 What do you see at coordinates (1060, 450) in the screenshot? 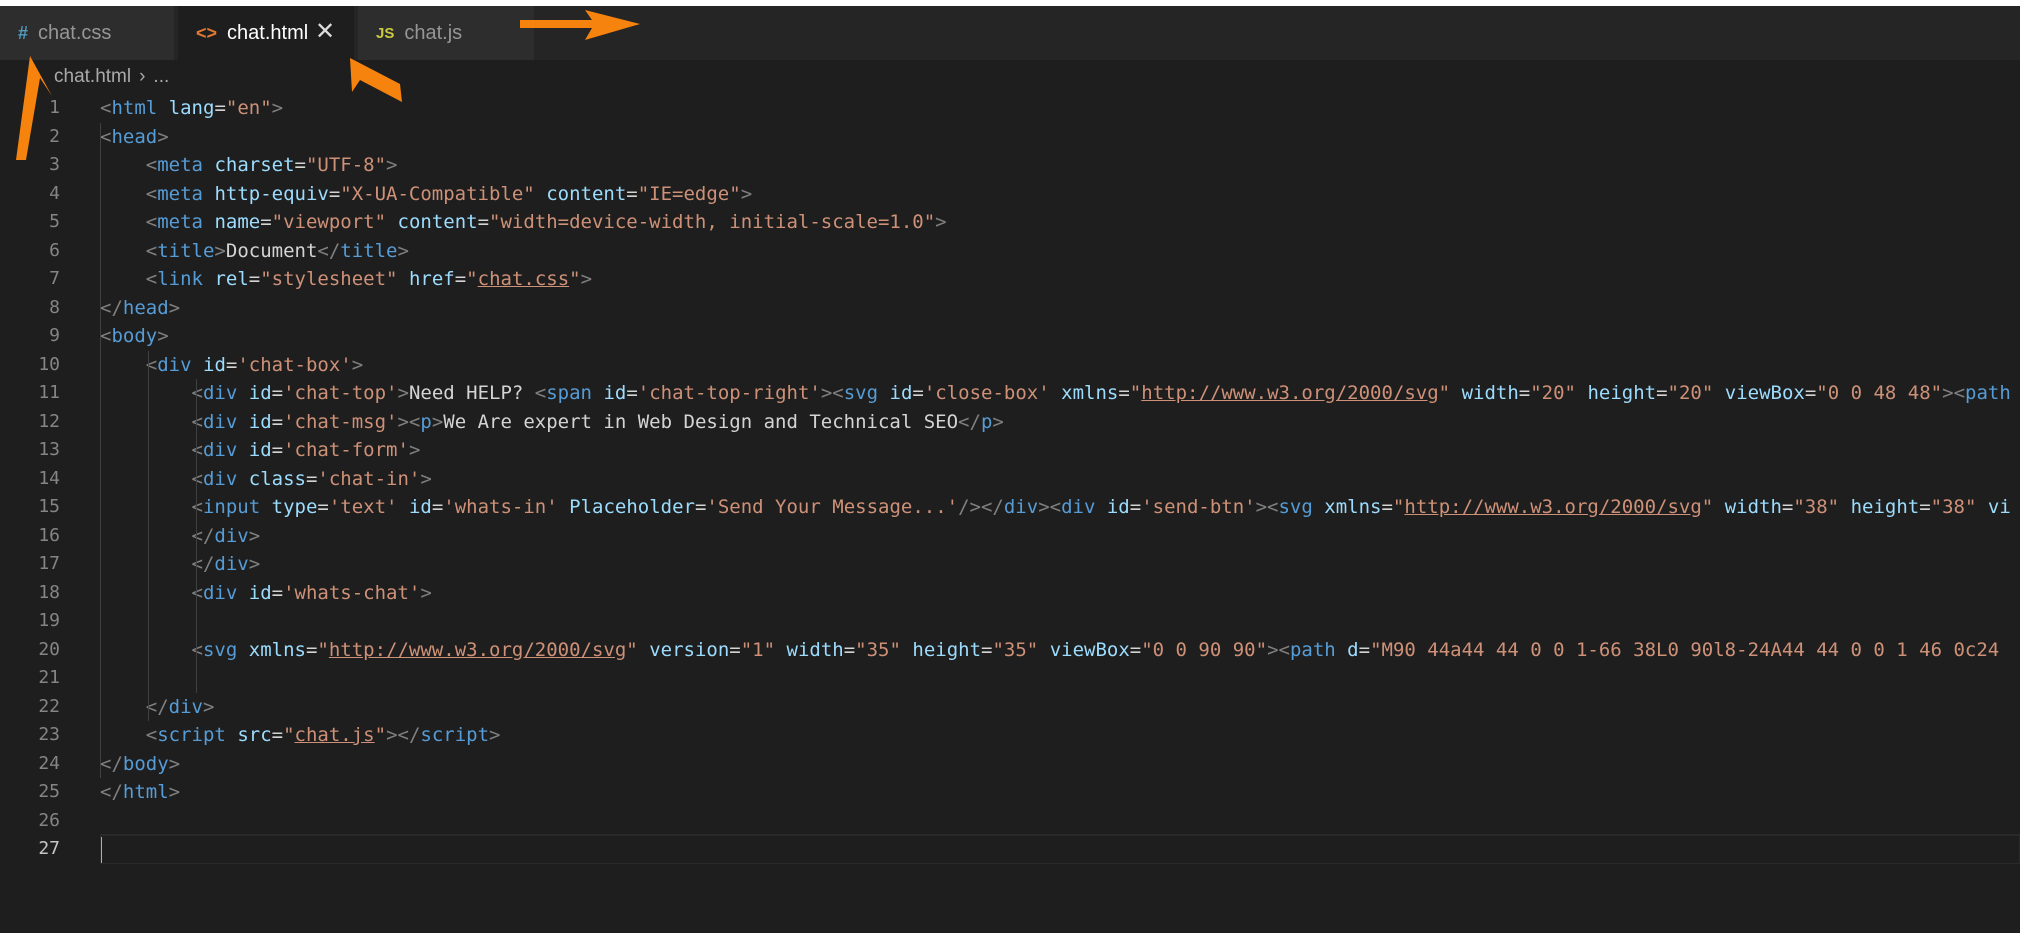
I see `code-line: <div id='chat-form'>` at bounding box center [1060, 450].